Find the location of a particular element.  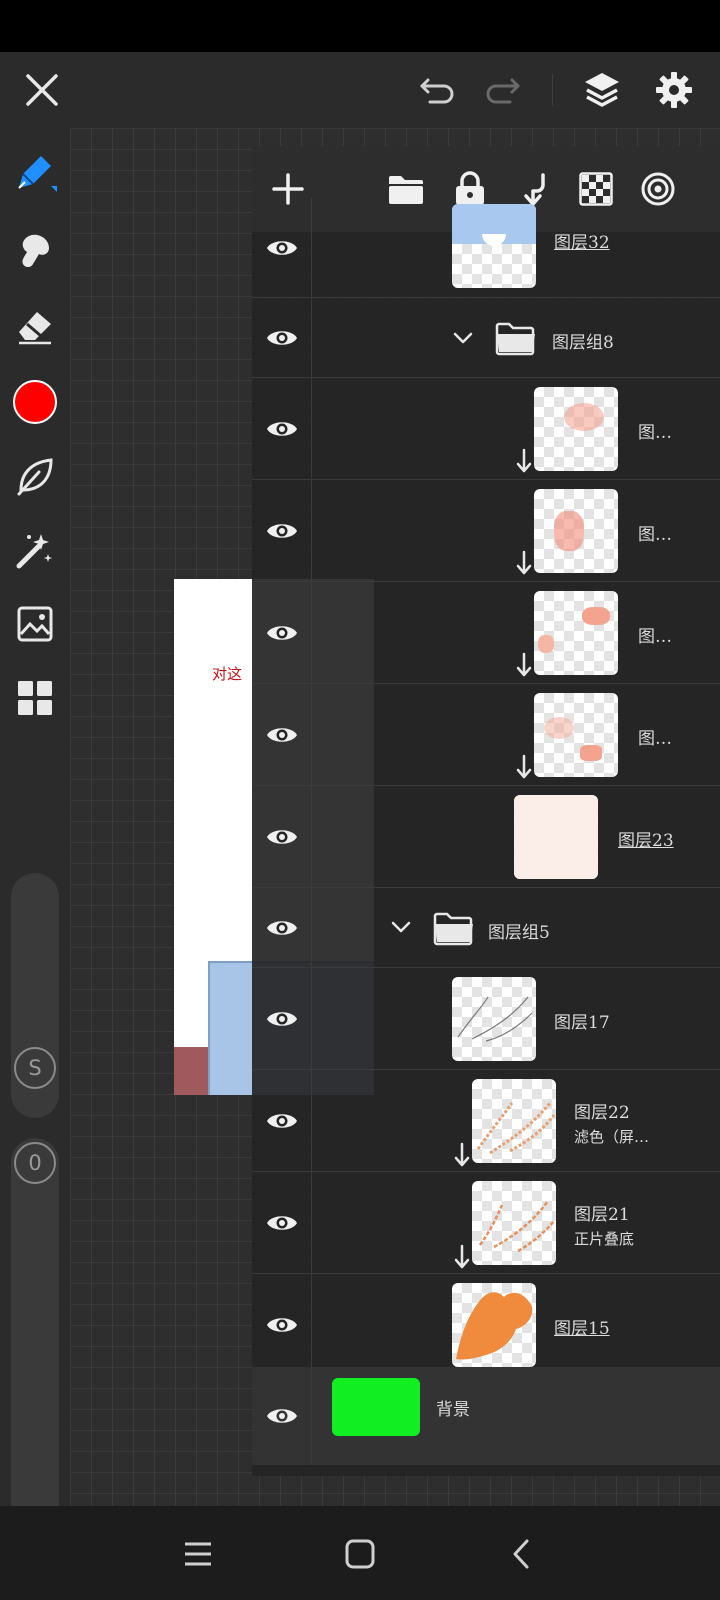

grid-tool is located at coordinates (35, 698).